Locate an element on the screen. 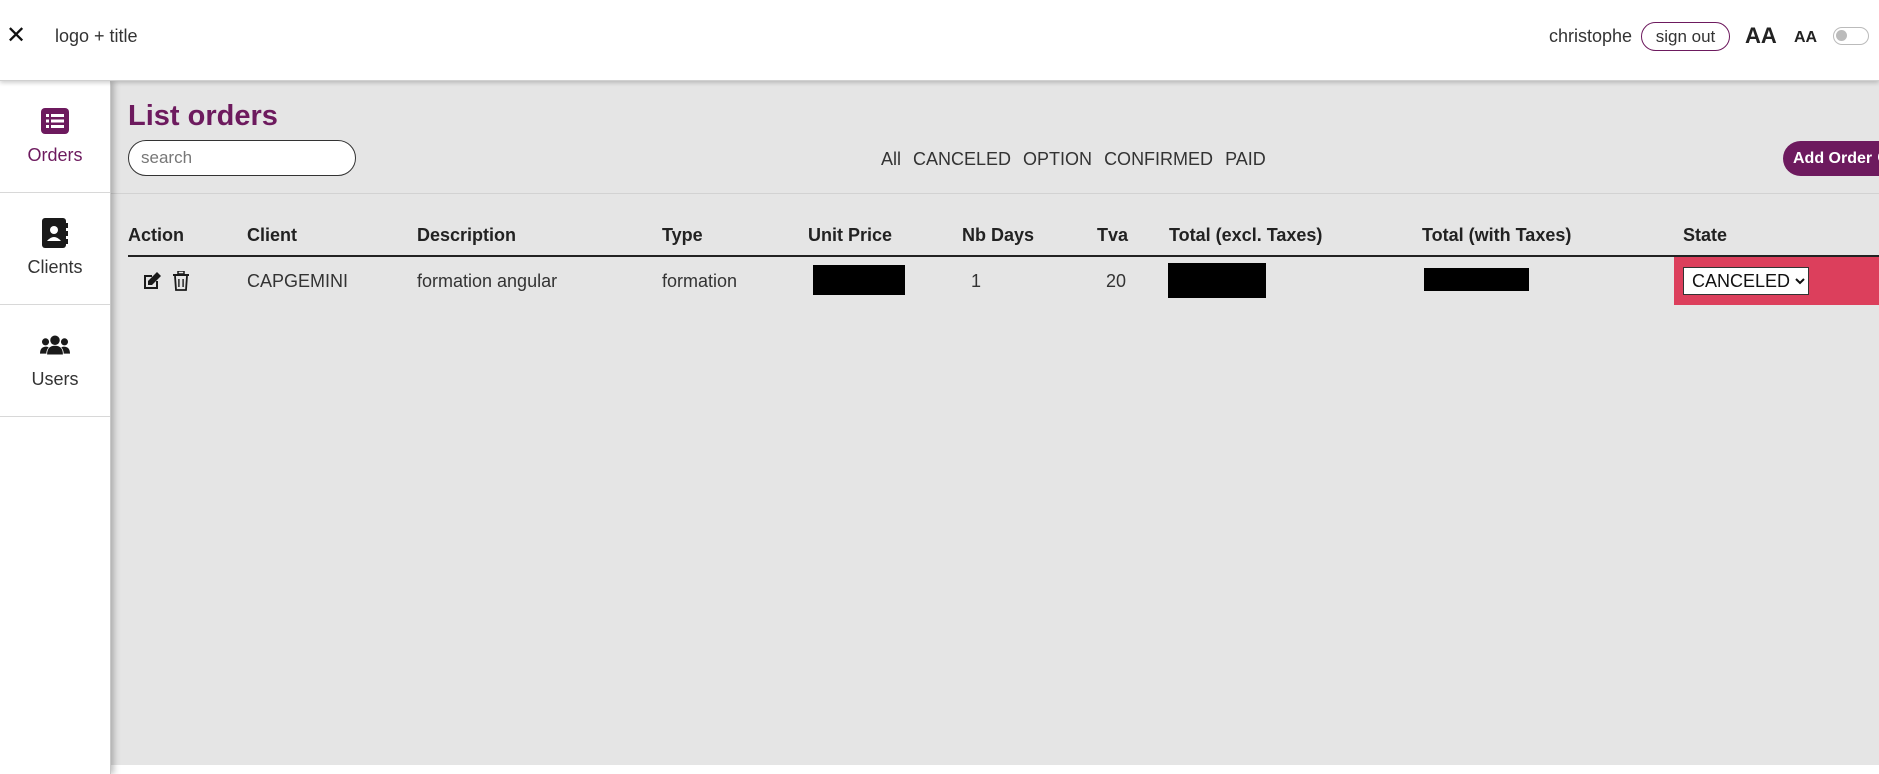  page-title: List orders is located at coordinates (203, 116).